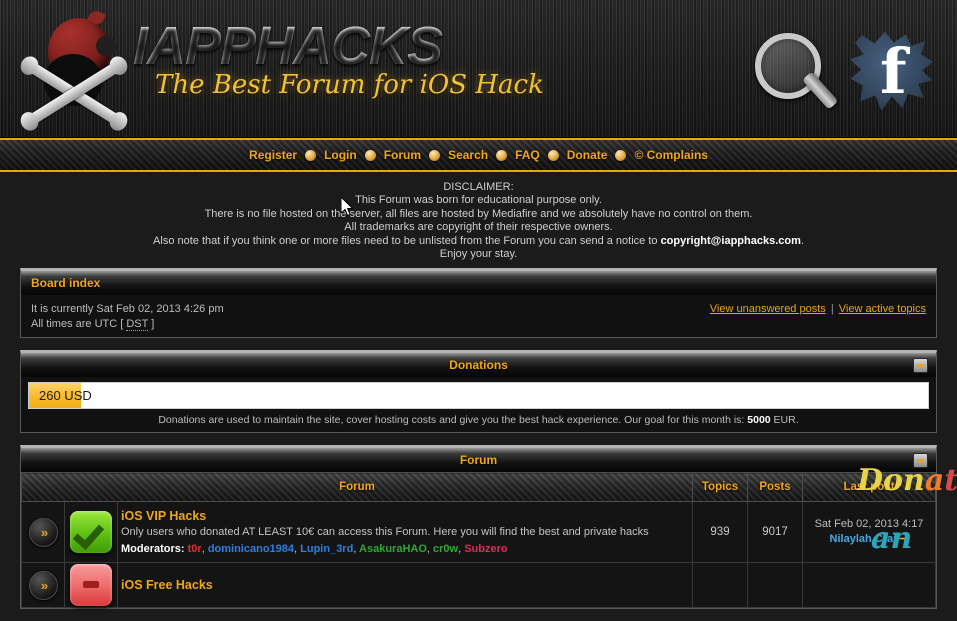 The width and height of the screenshot is (957, 621). Describe the element at coordinates (151, 323) in the screenshot. I see `timezone-suffix: ]` at that location.